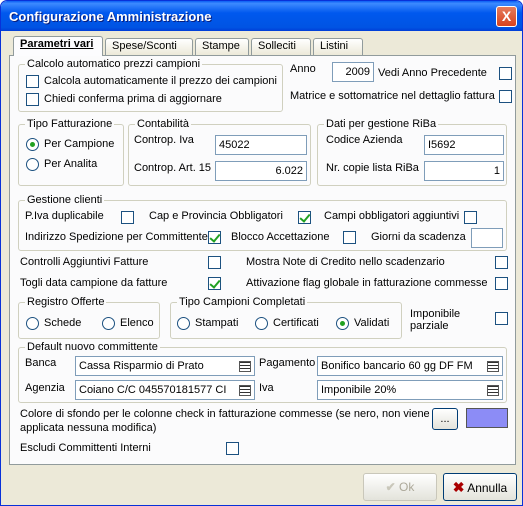  Describe the element at coordinates (349, 237) in the screenshot. I see `blocco-checkbox` at that location.